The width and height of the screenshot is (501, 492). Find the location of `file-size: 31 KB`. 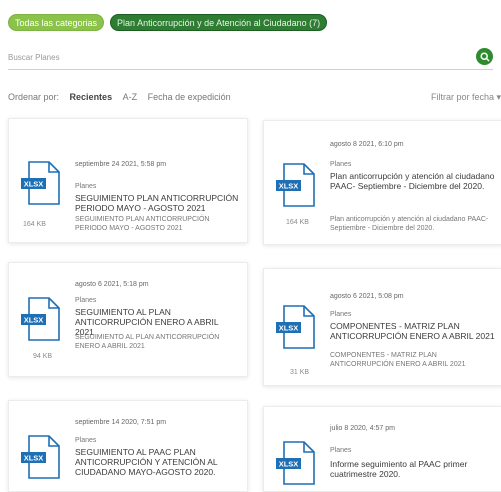

file-size: 31 KB is located at coordinates (300, 372).